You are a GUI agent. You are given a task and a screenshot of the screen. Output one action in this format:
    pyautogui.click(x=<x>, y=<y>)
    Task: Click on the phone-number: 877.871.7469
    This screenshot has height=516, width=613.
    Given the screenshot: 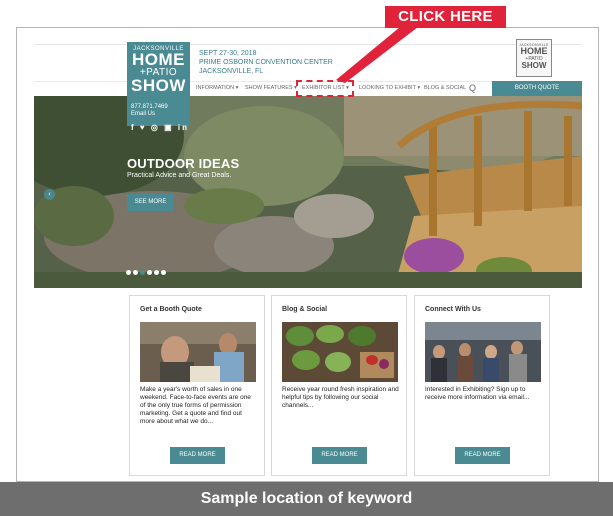 What is the action you would take?
    pyautogui.click(x=149, y=107)
    